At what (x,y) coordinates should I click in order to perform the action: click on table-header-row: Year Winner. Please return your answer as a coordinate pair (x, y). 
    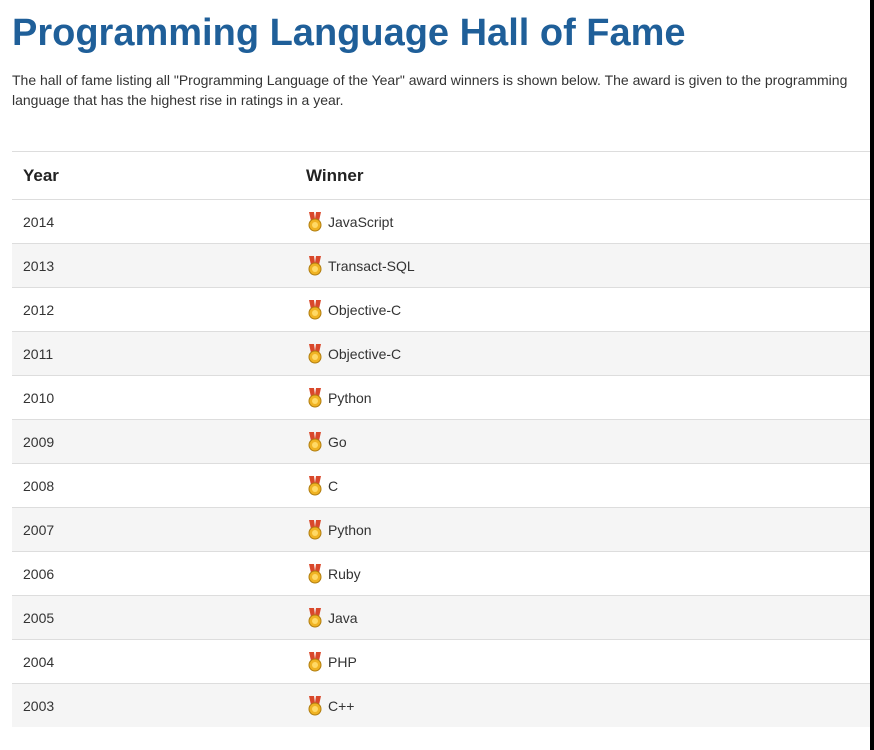
    Looking at the image, I should click on (441, 175).